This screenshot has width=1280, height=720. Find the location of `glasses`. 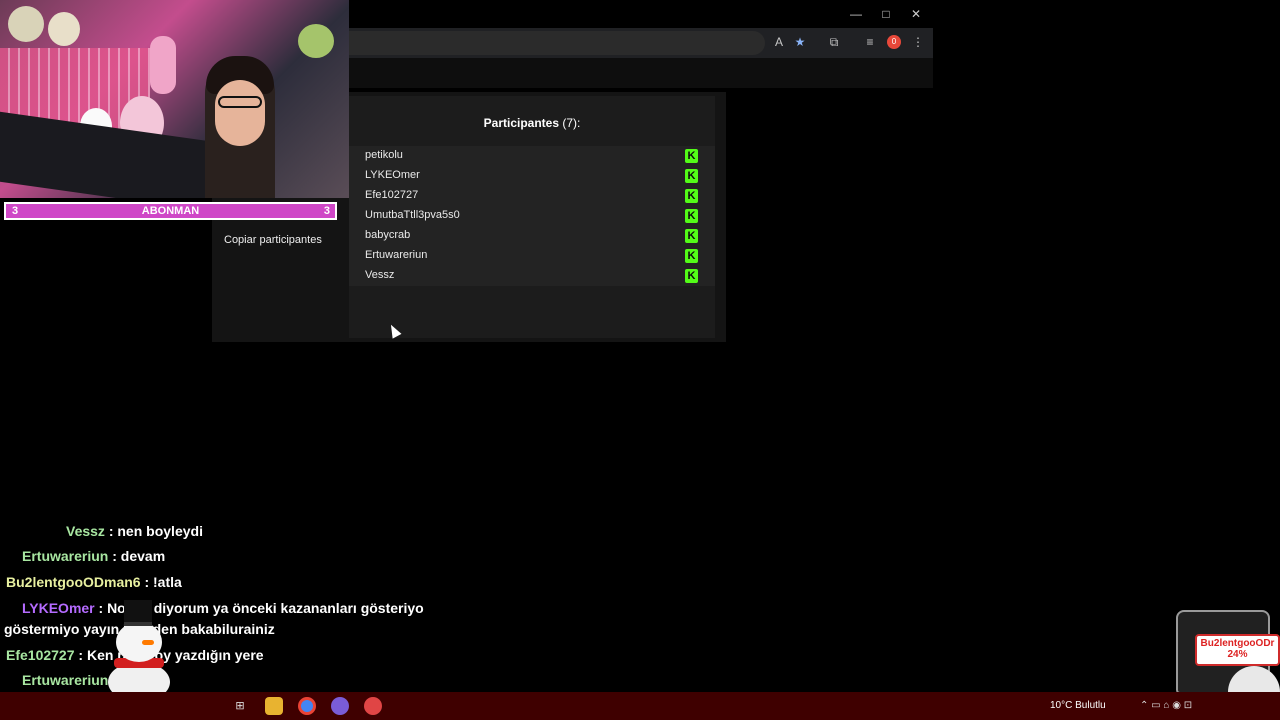

glasses is located at coordinates (240, 102).